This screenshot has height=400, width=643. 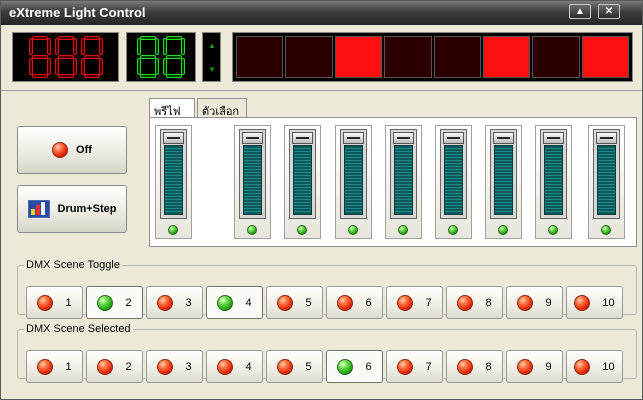 I want to click on scene-selected-button-7: 7, so click(x=414, y=366).